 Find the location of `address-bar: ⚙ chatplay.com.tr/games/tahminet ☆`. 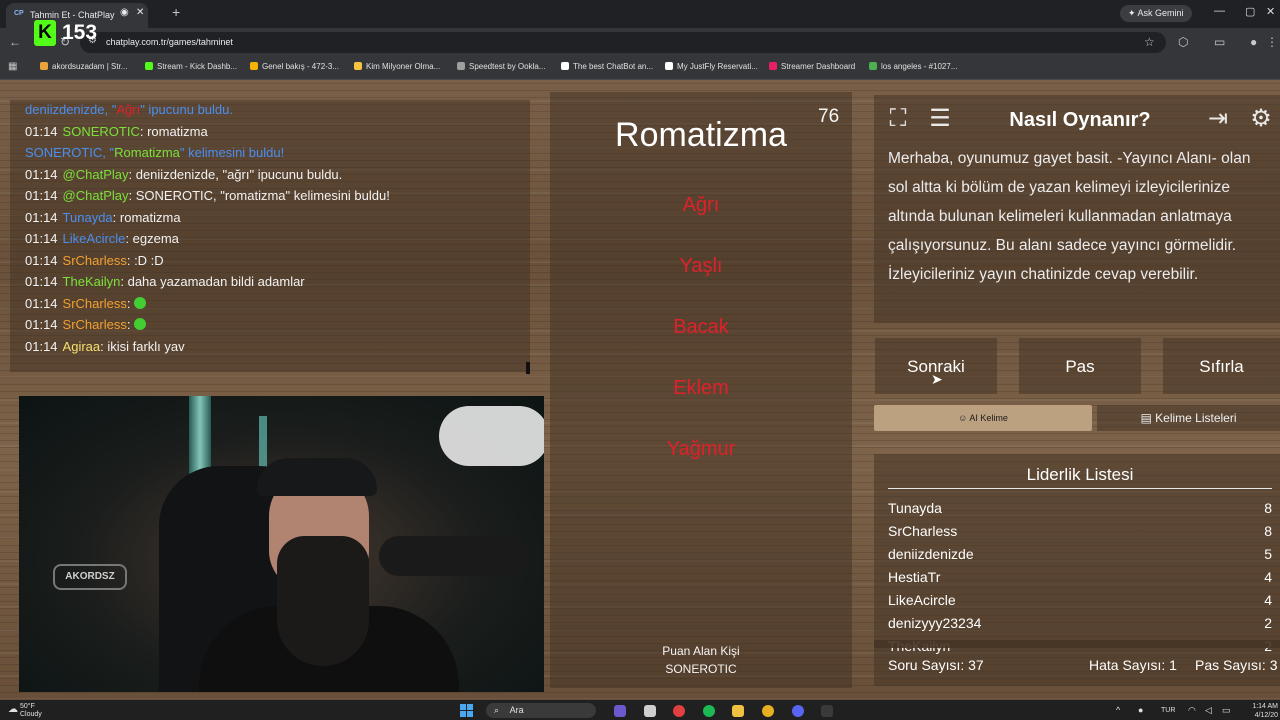

address-bar: ⚙ chatplay.com.tr/games/tahminet ☆ is located at coordinates (623, 42).